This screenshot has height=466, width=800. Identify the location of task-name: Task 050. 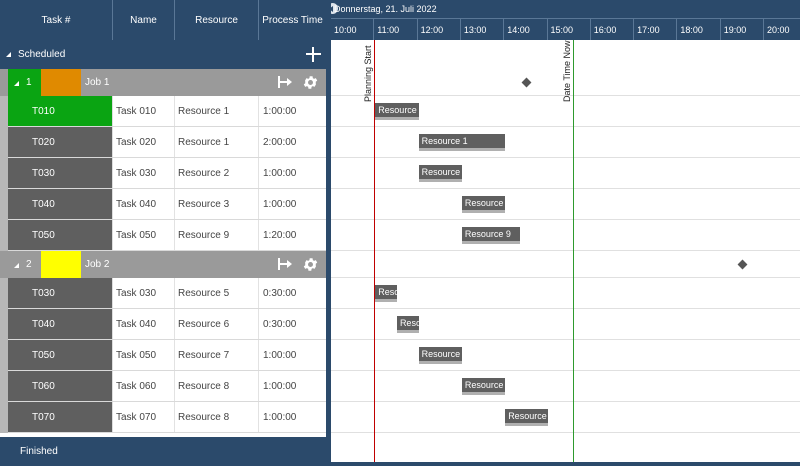
(136, 355).